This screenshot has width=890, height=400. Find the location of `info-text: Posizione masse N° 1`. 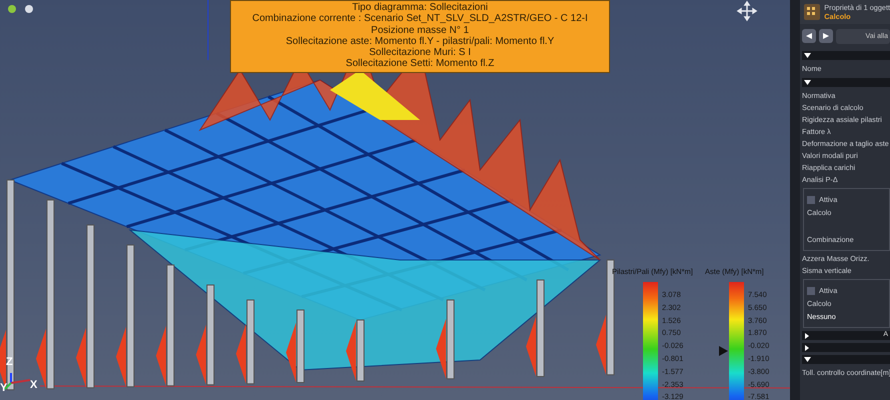

info-text: Posizione masse N° 1 is located at coordinates (420, 30).